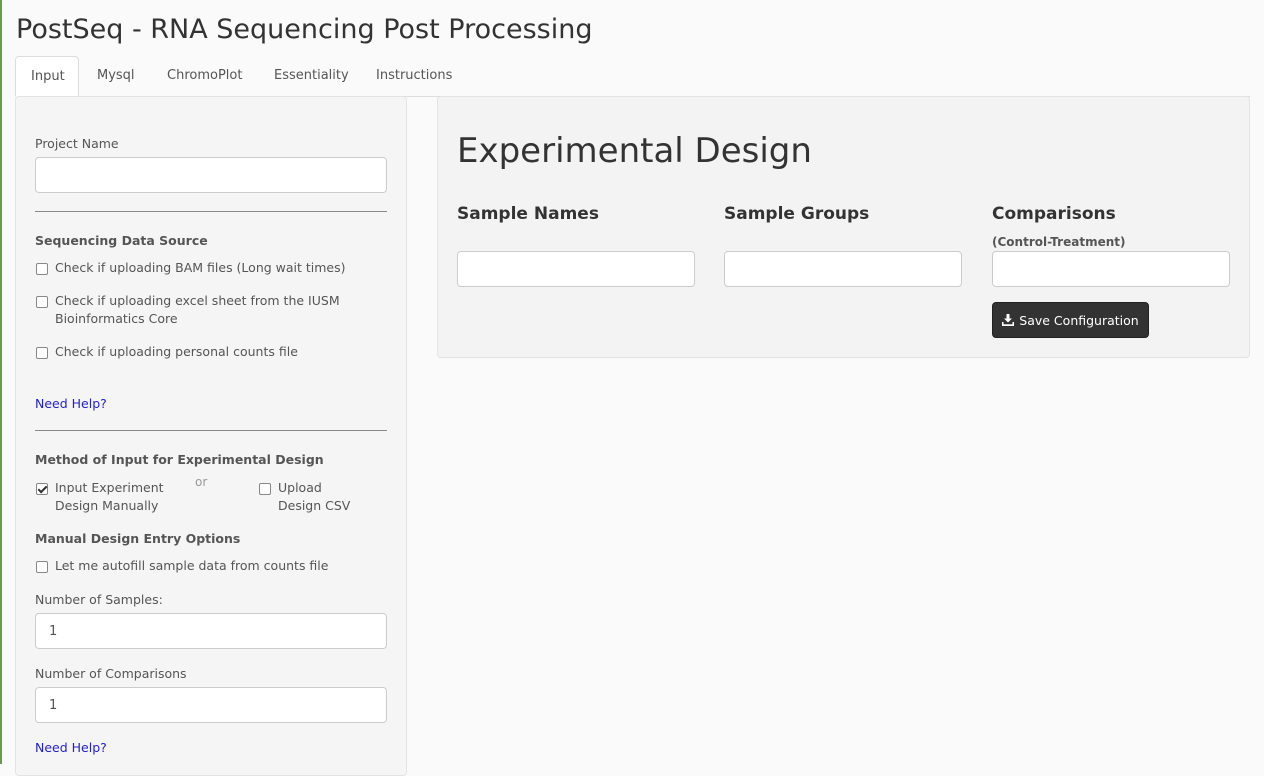  I want to click on comparisons-subheading: (Control-Treatment), so click(1059, 242).